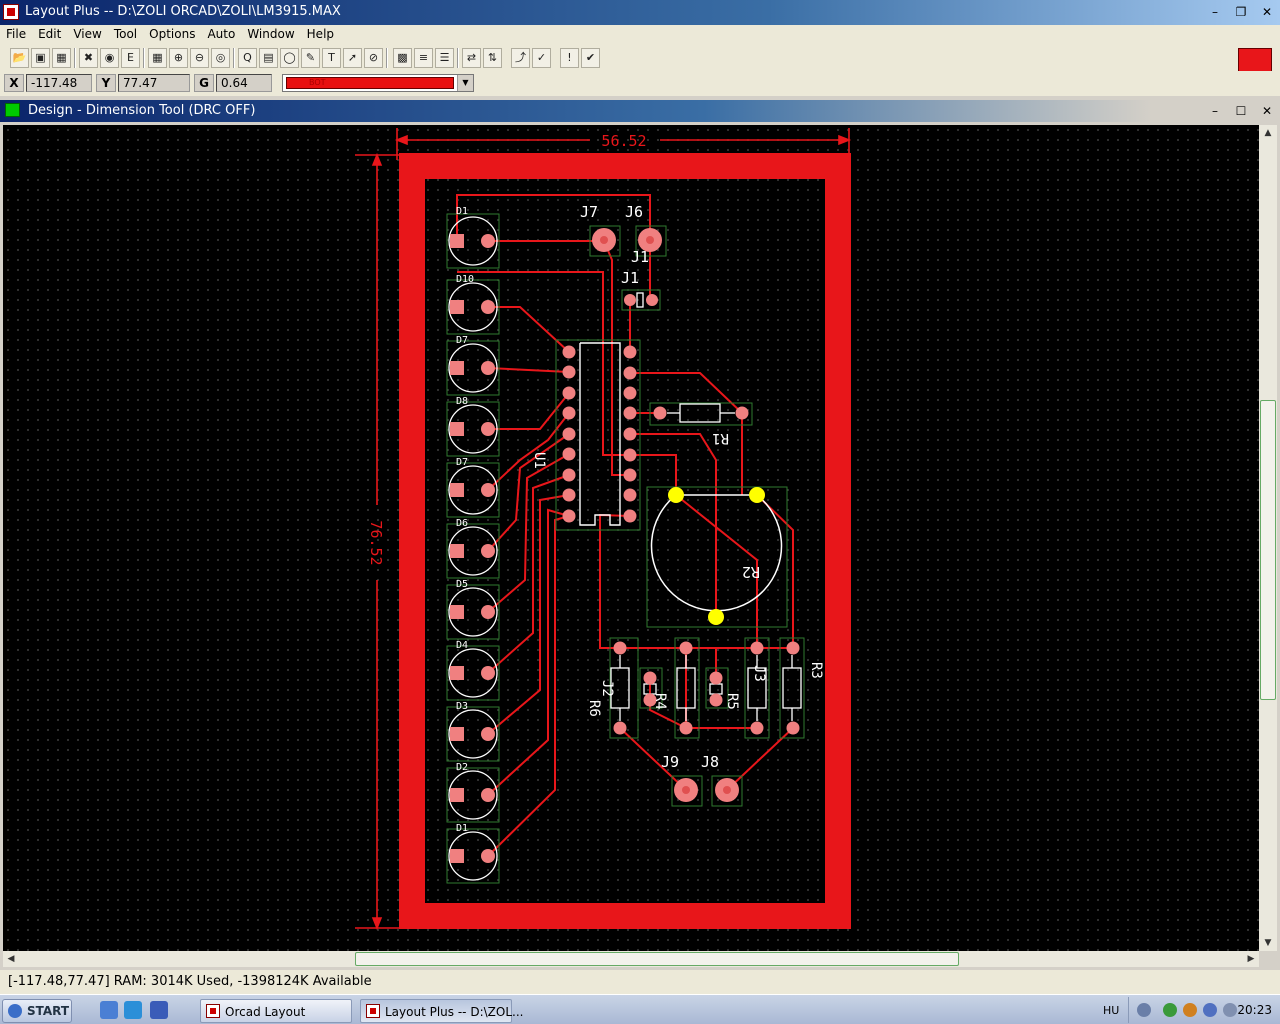 This screenshot has width=1280, height=1024. What do you see at coordinates (87, 35) in the screenshot?
I see `menu-view: View` at bounding box center [87, 35].